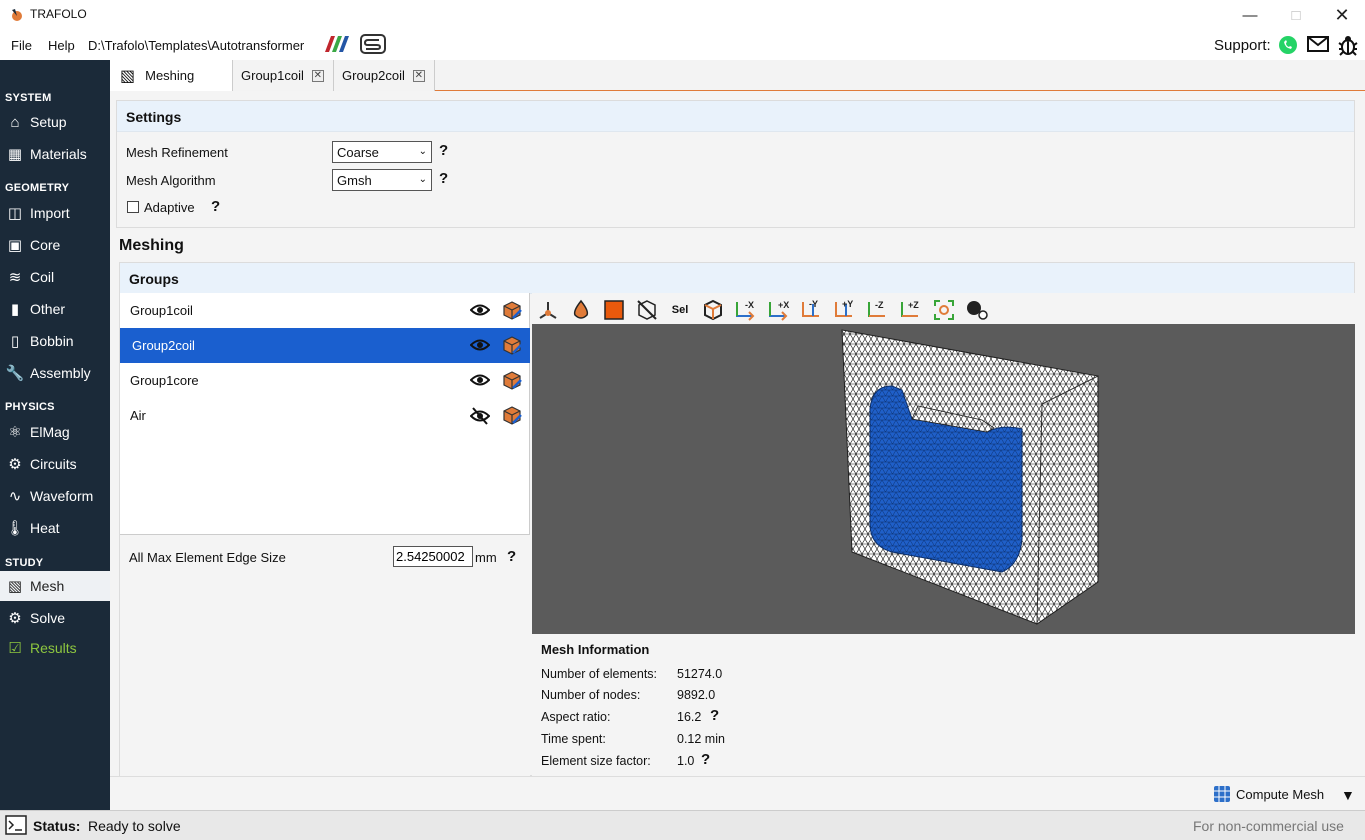 The image size is (1365, 840). I want to click on axis-label: -Y, so click(813, 304).